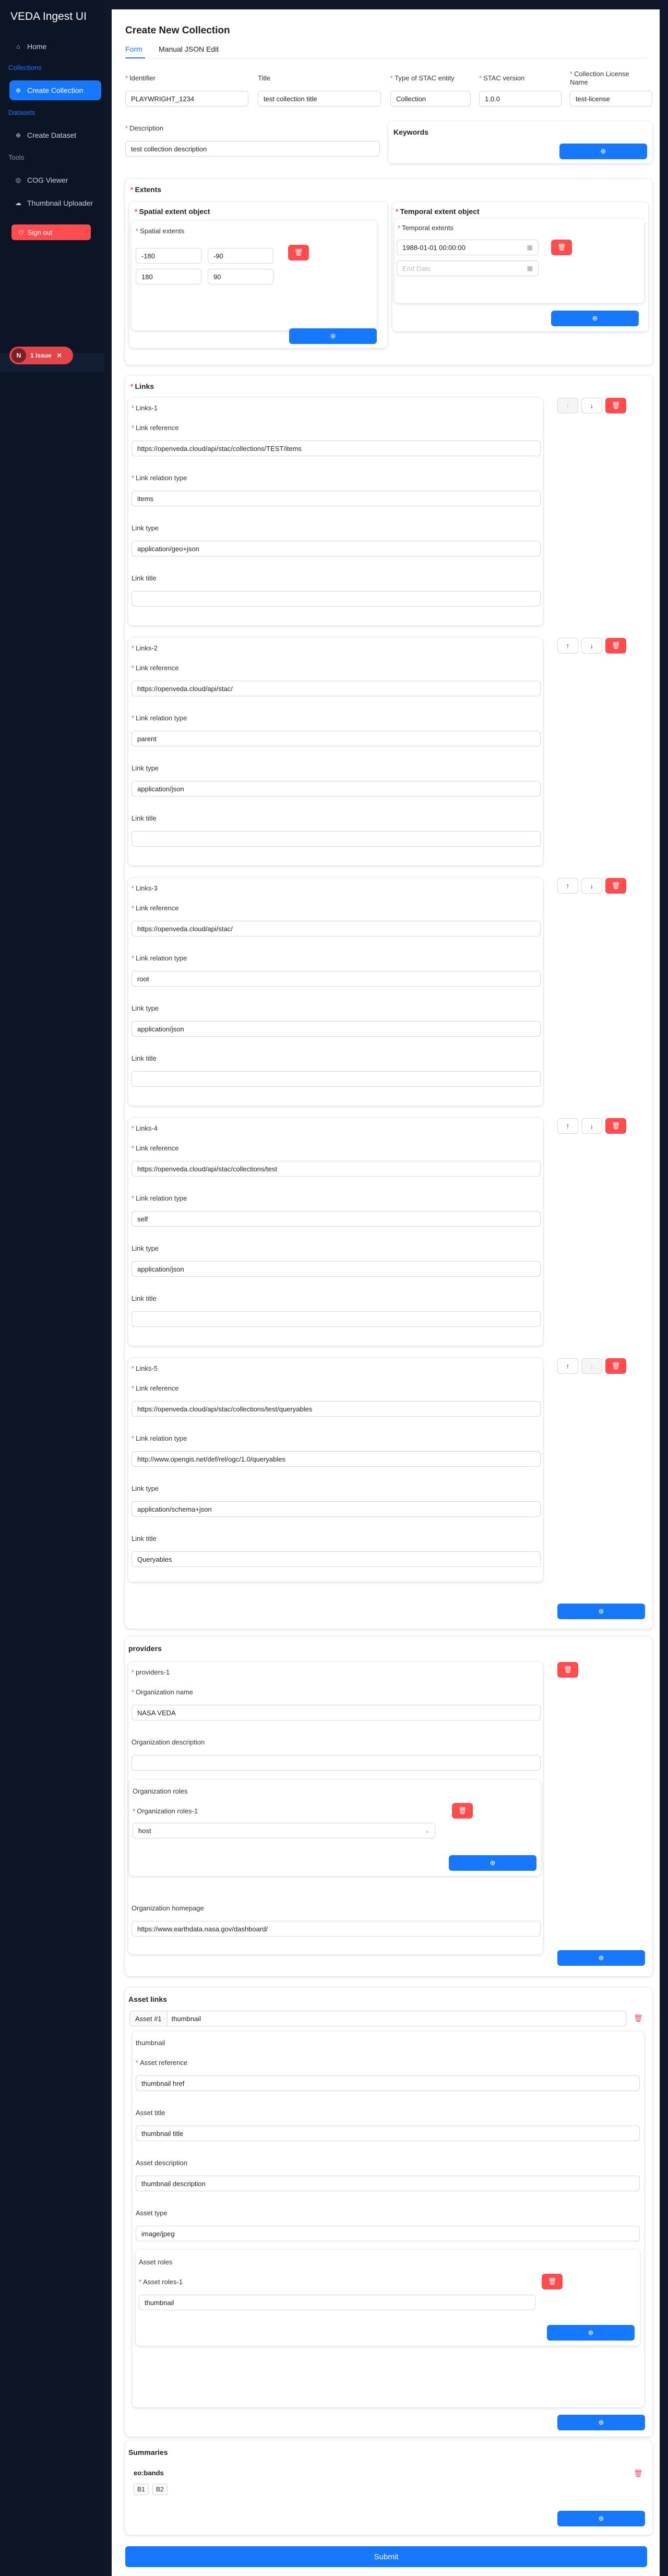 The height and width of the screenshot is (2576, 668). Describe the element at coordinates (638, 2018) in the screenshot. I see `delete-asset-icon: 🗑` at that location.